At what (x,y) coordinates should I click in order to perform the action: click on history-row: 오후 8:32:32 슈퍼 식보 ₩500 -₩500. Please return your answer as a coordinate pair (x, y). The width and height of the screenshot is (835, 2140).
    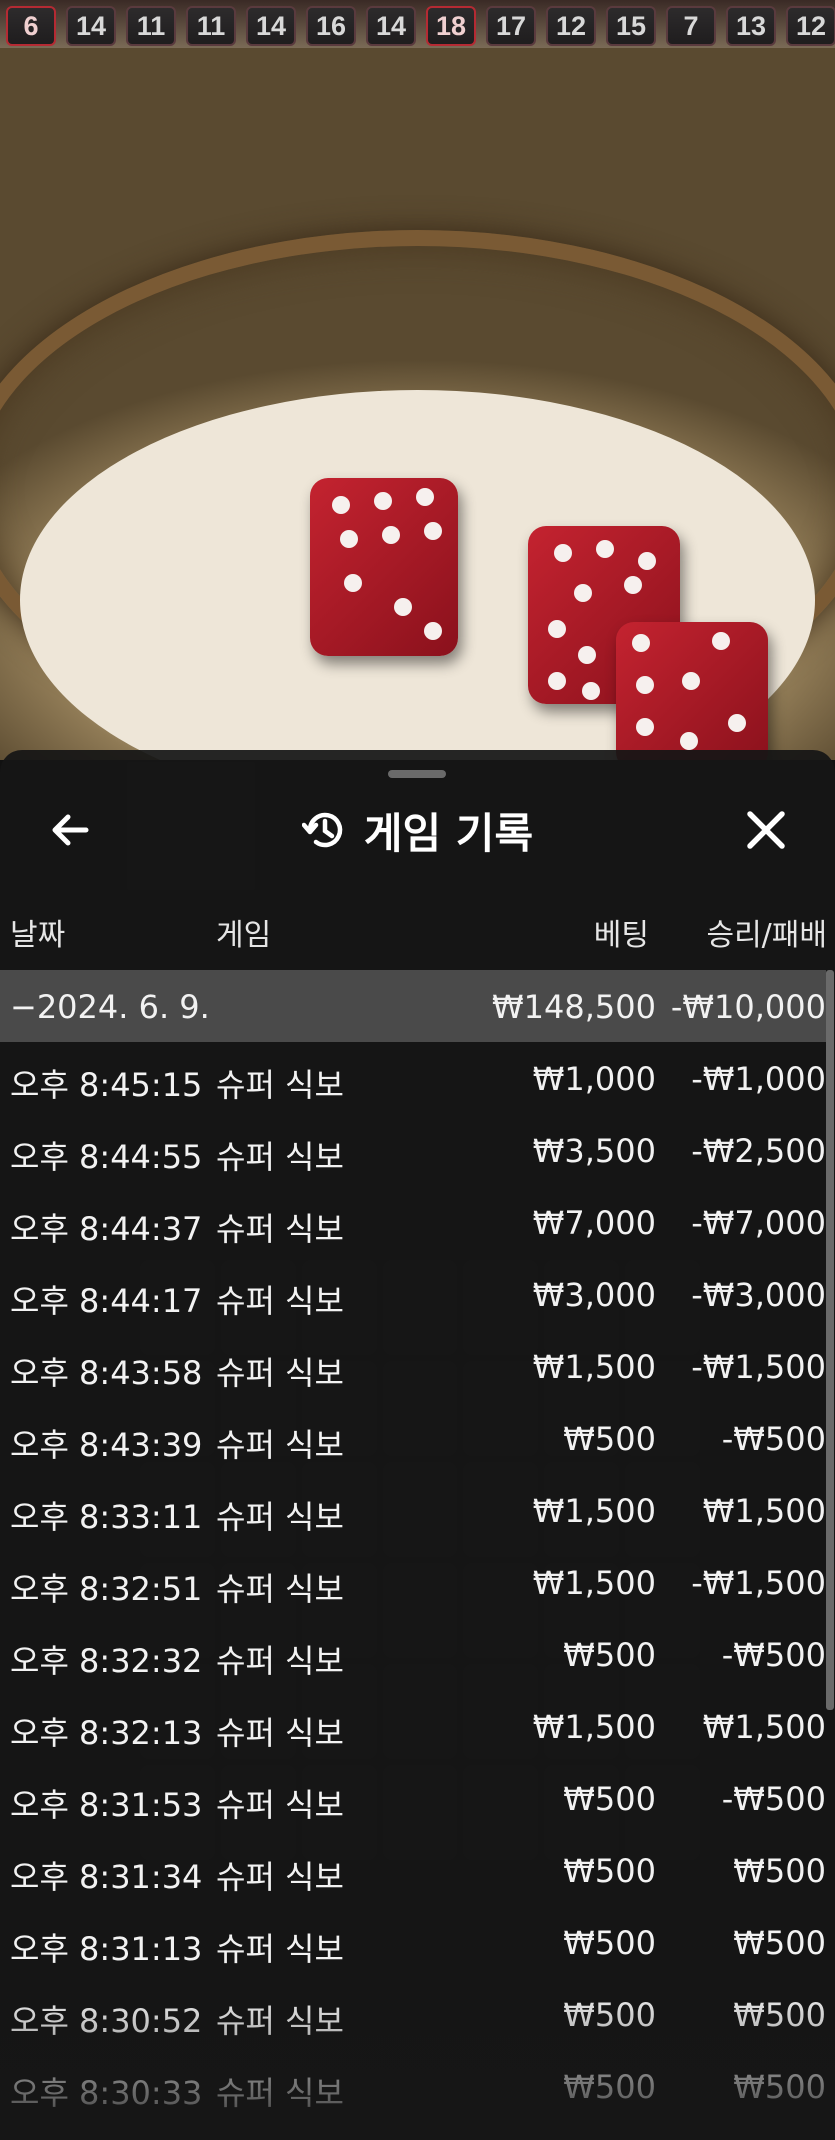
    Looking at the image, I should click on (413, 1654).